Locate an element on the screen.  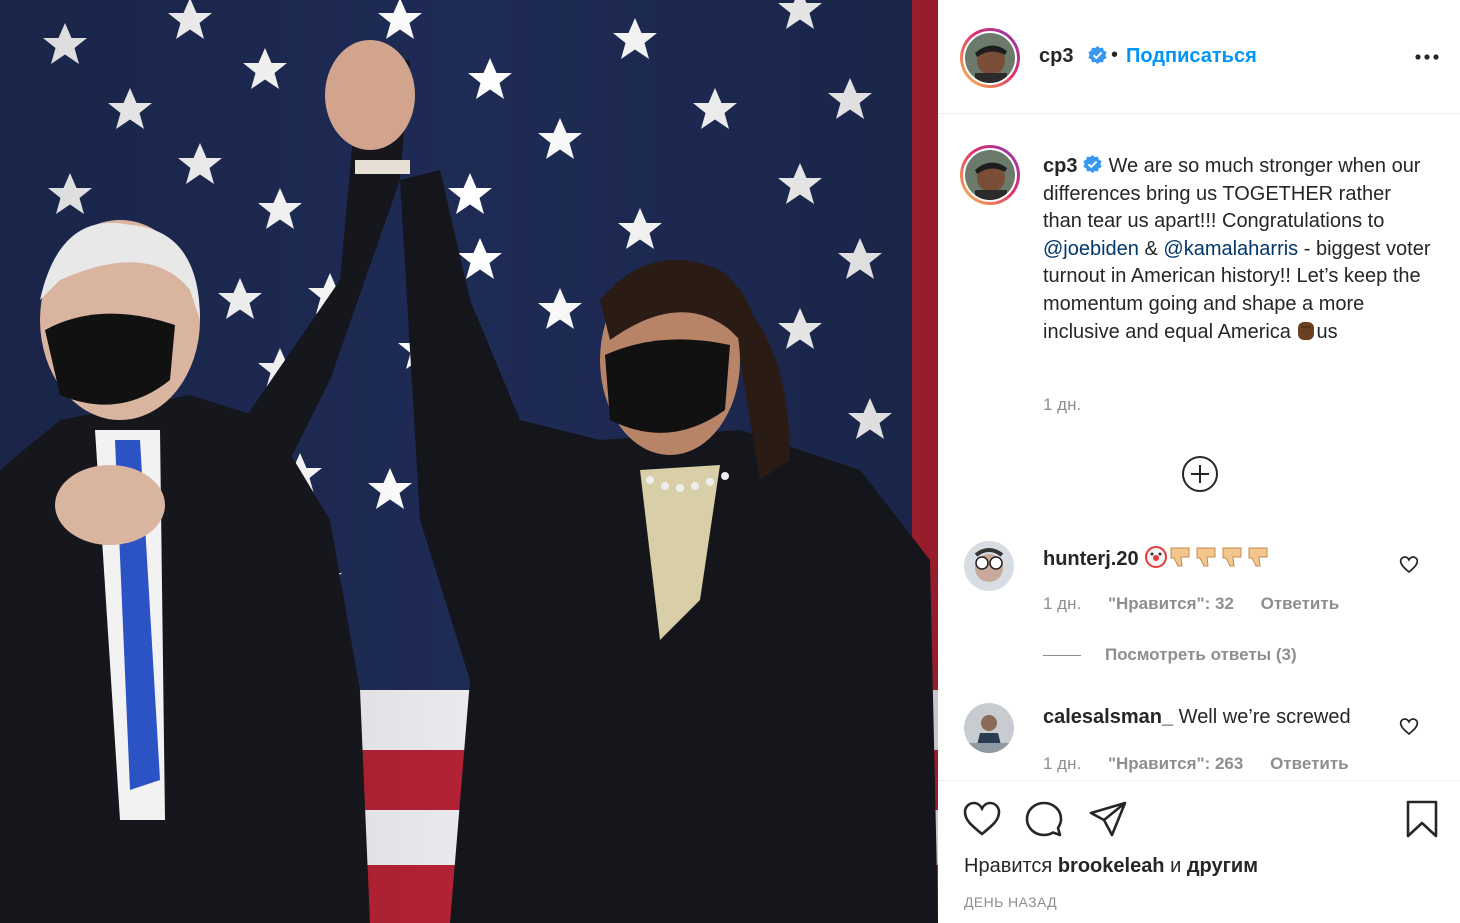
post-header: cp3 • Подписаться is located at coordinates (1199, 57).